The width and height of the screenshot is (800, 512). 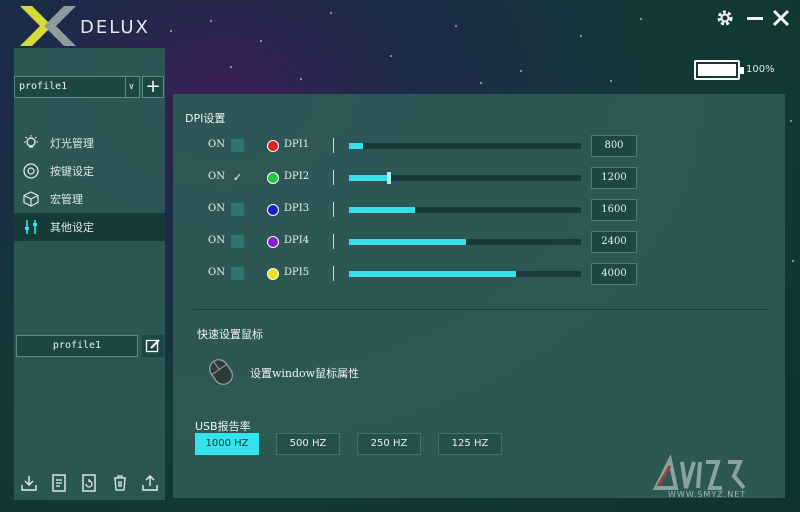 I want to click on mouse-buttons-icon, so click(x=31, y=171).